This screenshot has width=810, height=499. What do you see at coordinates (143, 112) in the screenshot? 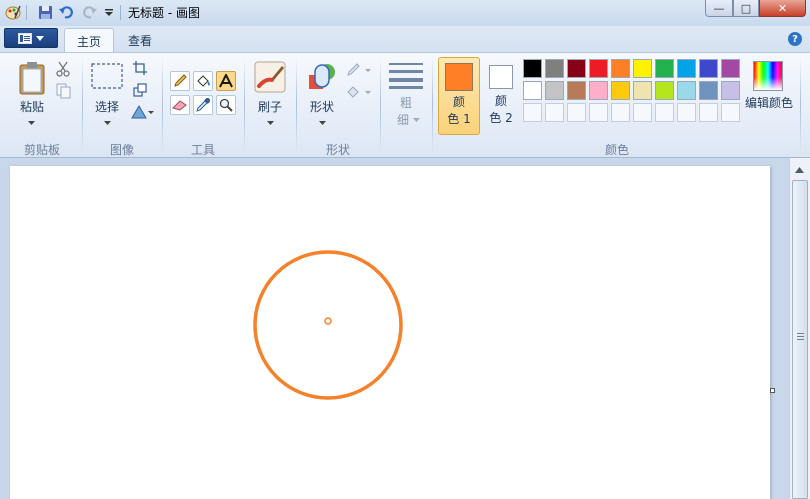
I see `rotate-icon` at bounding box center [143, 112].